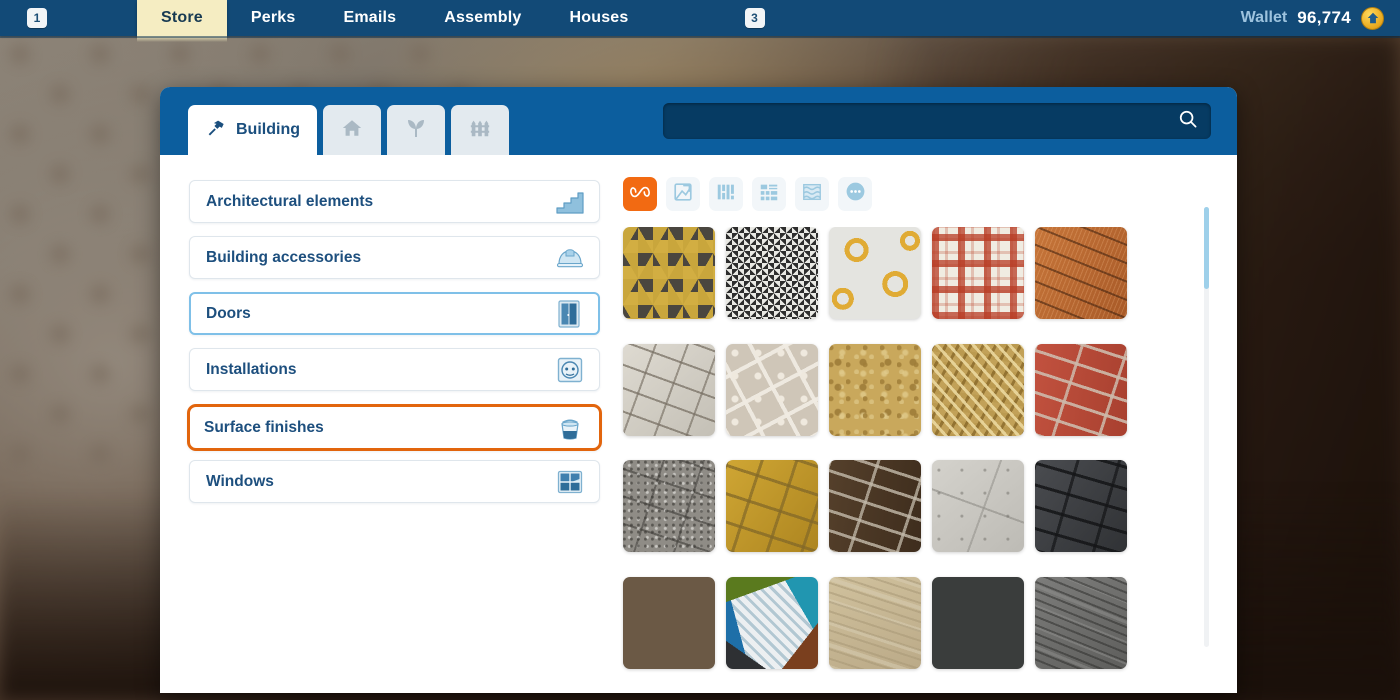 This screenshot has width=1400, height=700. I want to click on notification-badge-left: 1, so click(37, 18).